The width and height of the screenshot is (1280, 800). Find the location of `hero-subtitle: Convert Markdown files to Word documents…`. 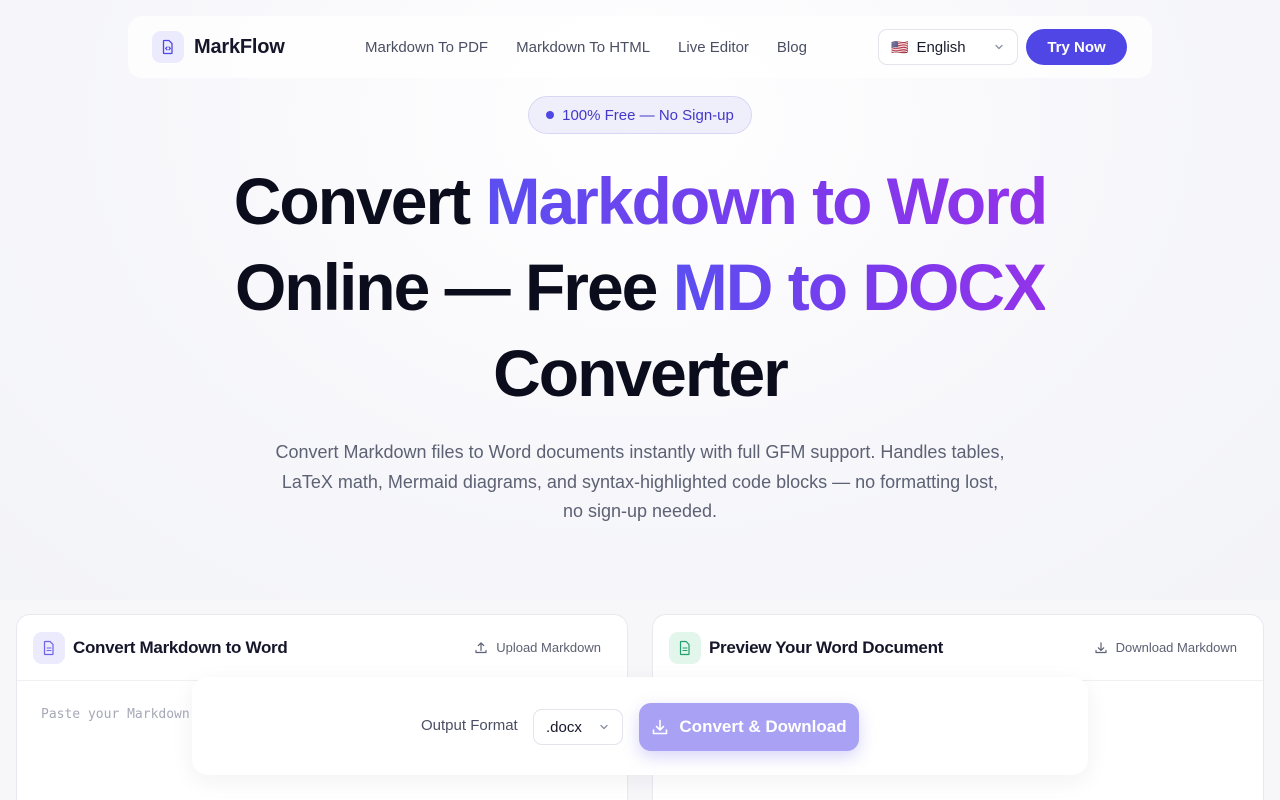

hero-subtitle: Convert Markdown files to Word documents… is located at coordinates (640, 481).